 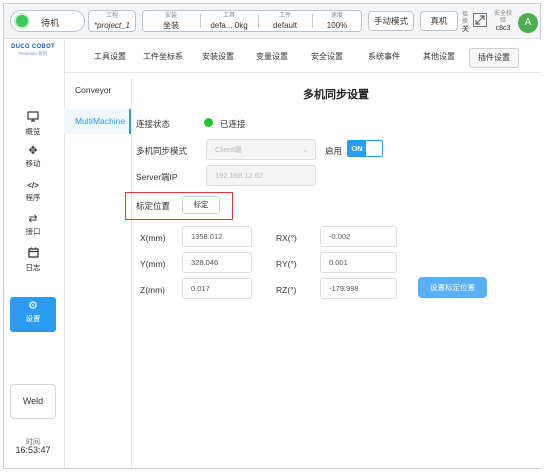 What do you see at coordinates (33, 318) in the screenshot?
I see `sidebar-item-label: 设置` at bounding box center [33, 318].